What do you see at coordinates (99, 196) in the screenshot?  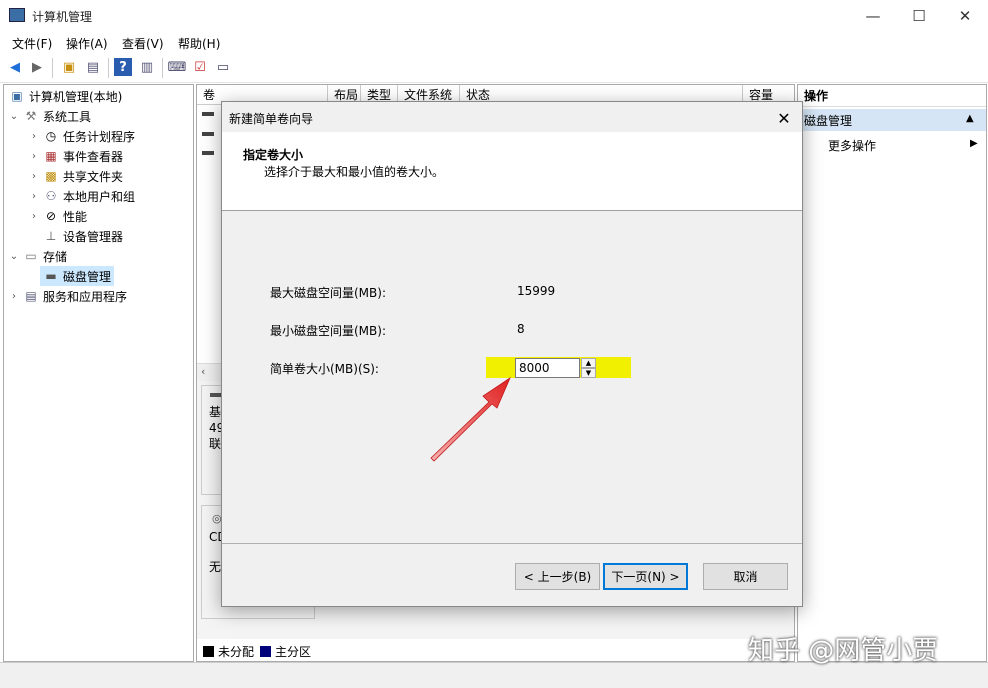 I see `tree-item-label: 本地用户和组` at bounding box center [99, 196].